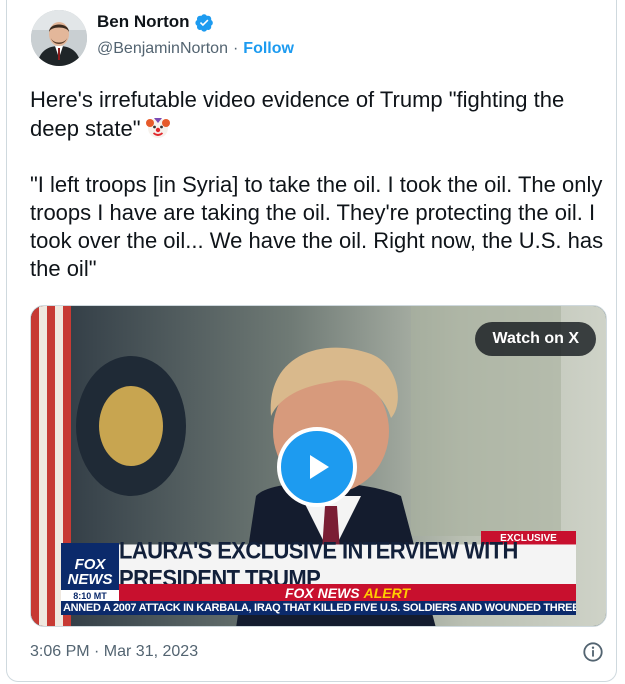 The image size is (625, 684). Describe the element at coordinates (162, 49) in the screenshot. I see `author-handle: @BenjaminNorton` at that location.